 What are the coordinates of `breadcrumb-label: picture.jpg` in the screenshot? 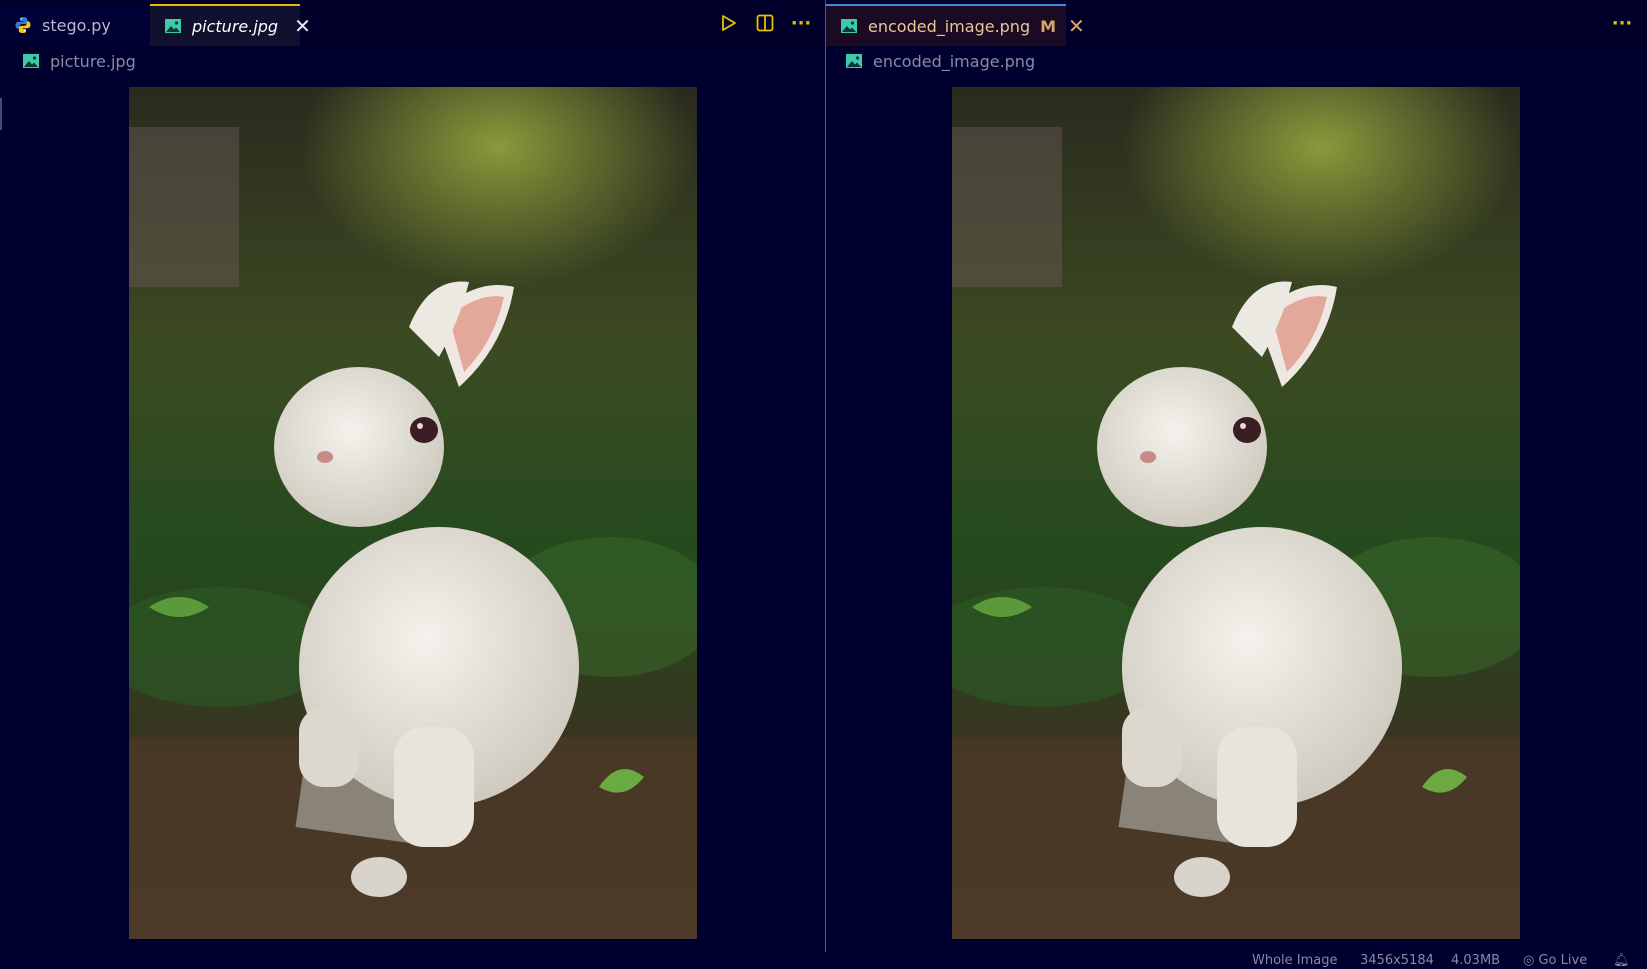 It's located at (93, 61).